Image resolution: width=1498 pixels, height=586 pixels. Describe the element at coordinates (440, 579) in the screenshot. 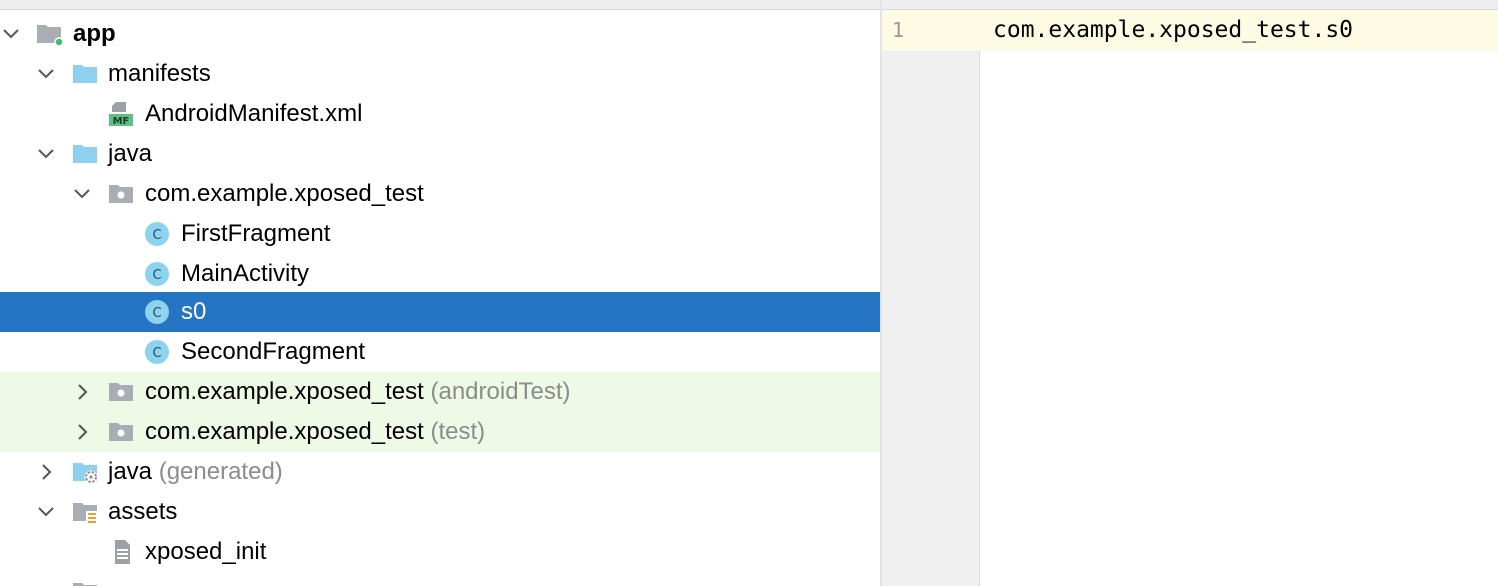

I see `tree-row-partial` at that location.